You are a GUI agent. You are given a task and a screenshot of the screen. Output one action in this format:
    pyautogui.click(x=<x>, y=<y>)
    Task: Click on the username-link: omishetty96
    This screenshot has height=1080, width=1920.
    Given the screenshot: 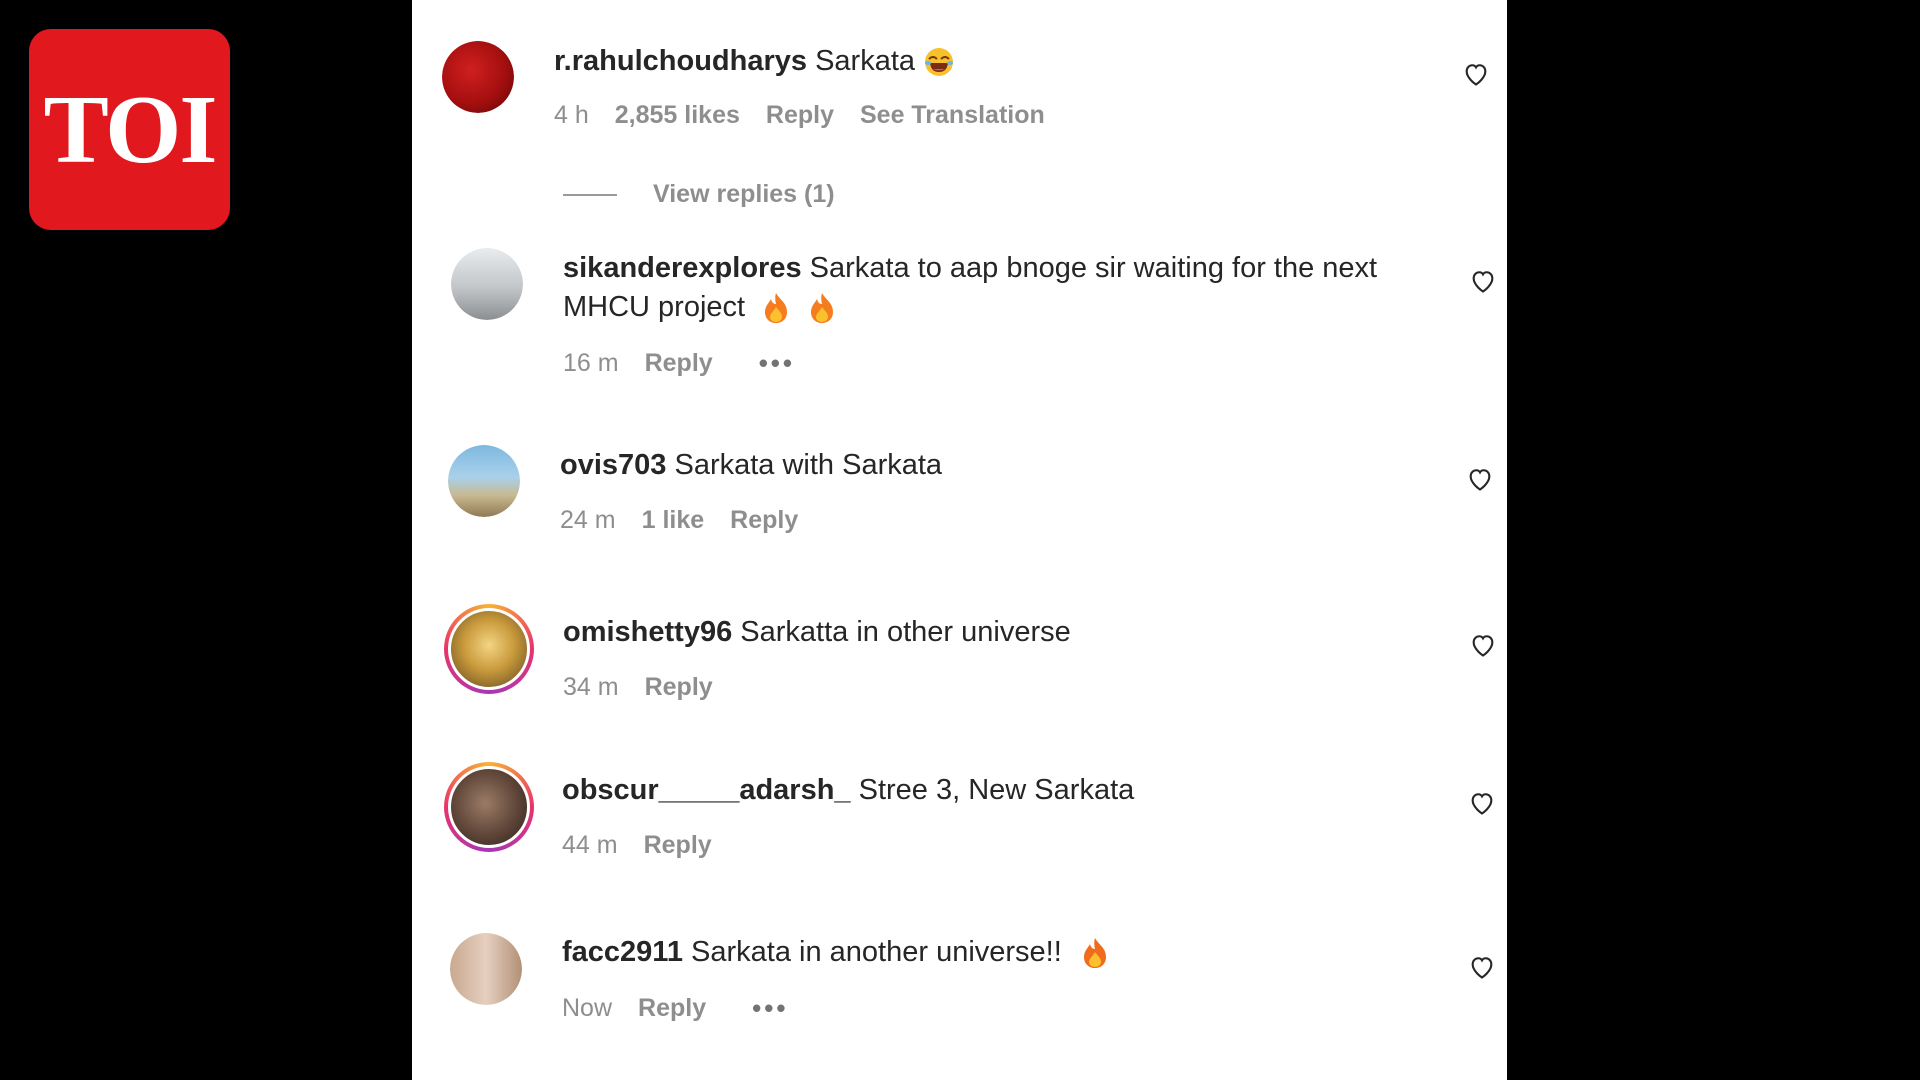 What is the action you would take?
    pyautogui.click(x=647, y=632)
    